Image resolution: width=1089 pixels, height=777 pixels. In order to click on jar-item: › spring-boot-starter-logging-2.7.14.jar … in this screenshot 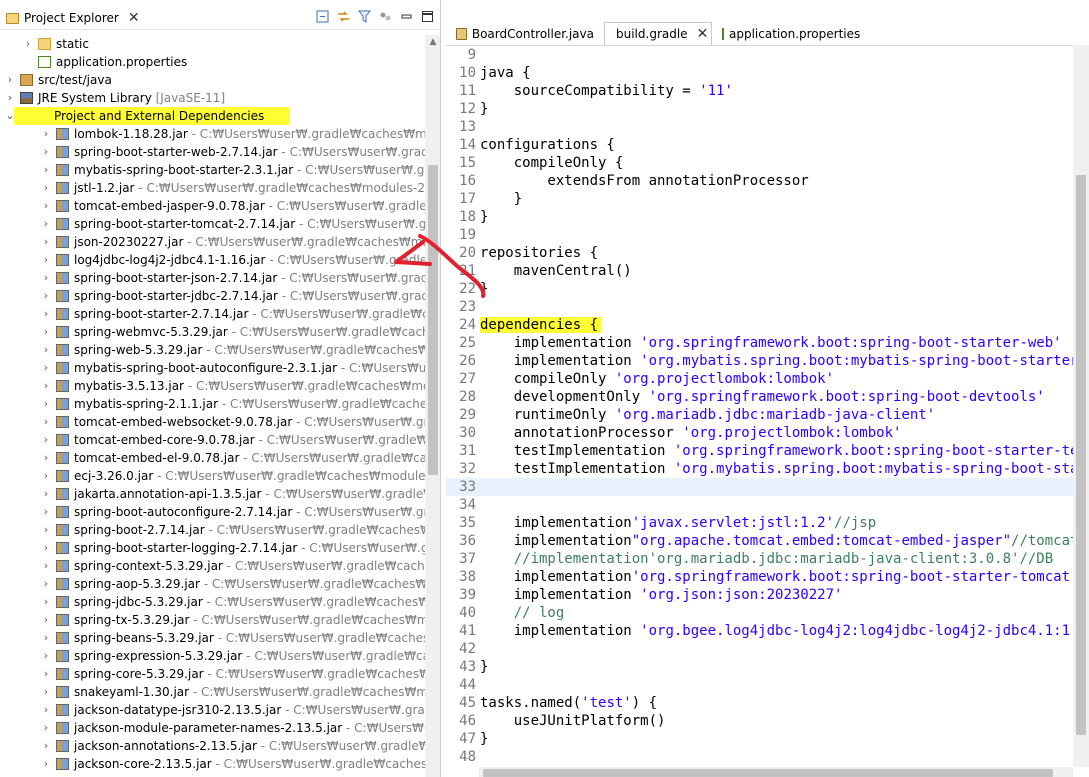, I will do `click(212, 548)`.